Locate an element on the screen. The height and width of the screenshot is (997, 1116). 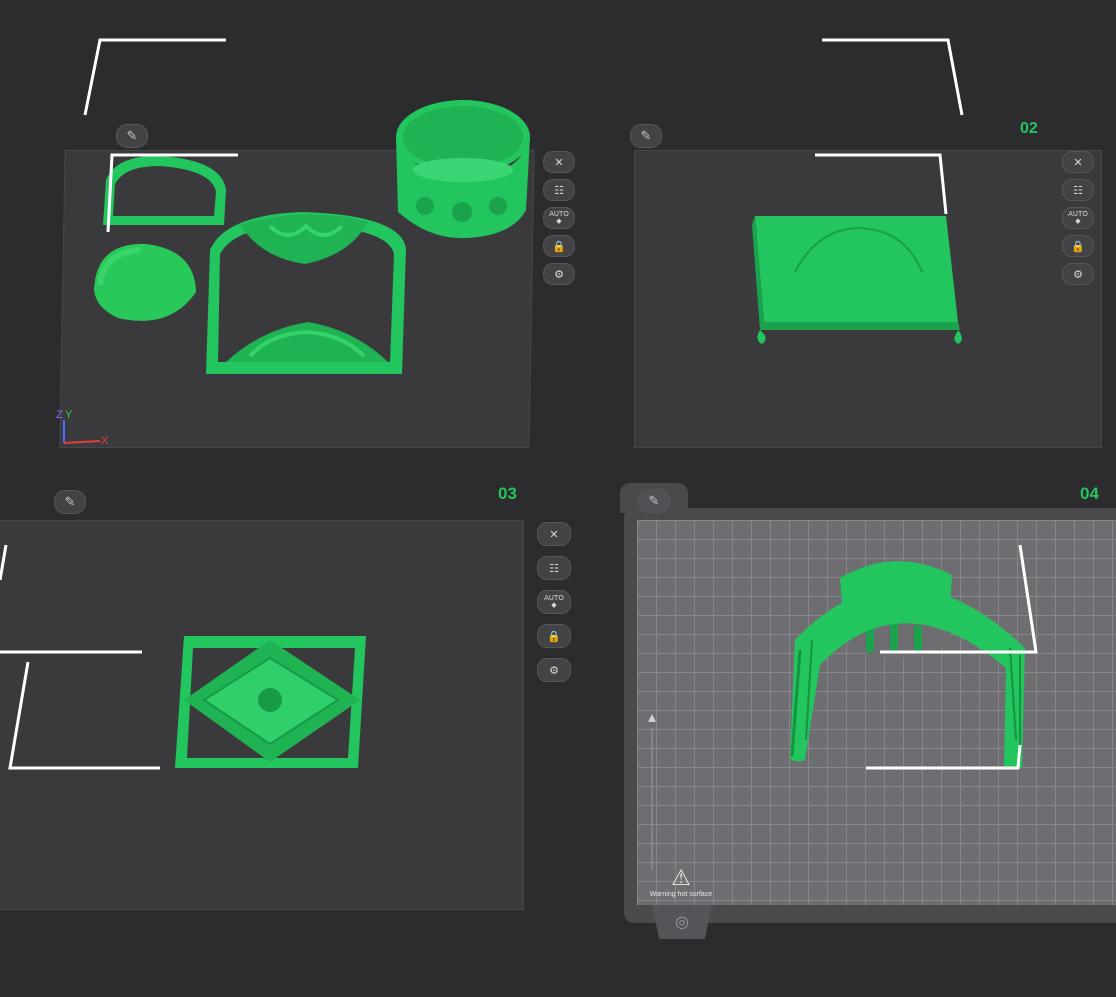
plate-4-edit-button: ✎ is located at coordinates (654, 501).